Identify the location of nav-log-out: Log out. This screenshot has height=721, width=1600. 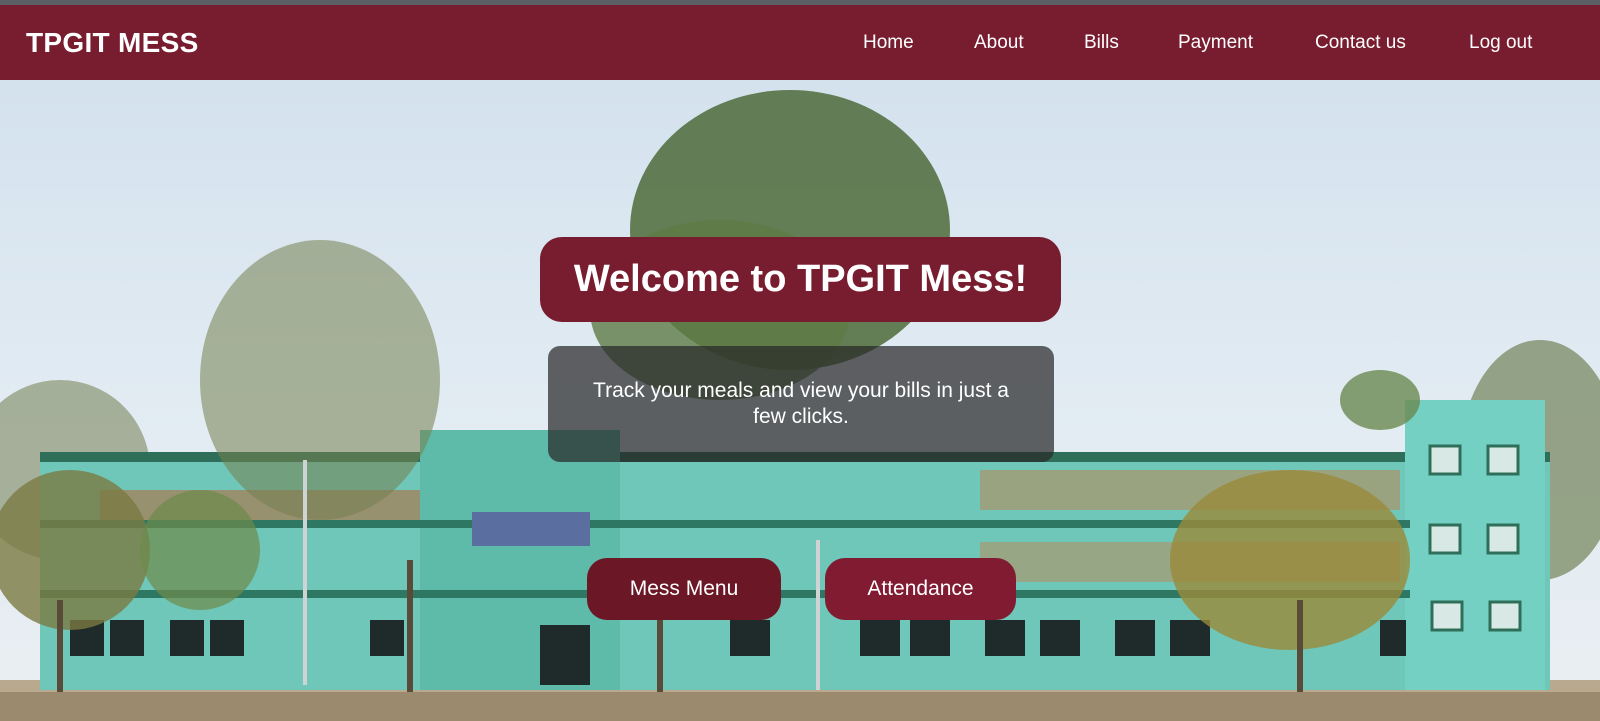
(1500, 43).